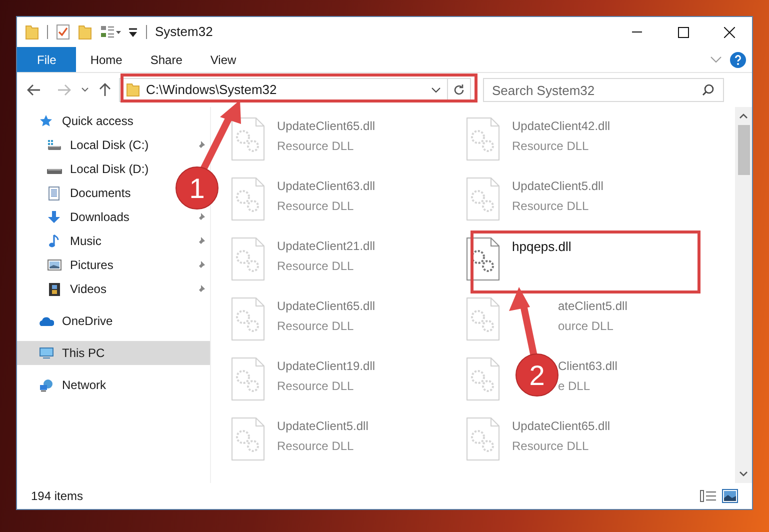 This screenshot has height=532, width=769. Describe the element at coordinates (113, 241) in the screenshot. I see `nav-item: Music` at that location.